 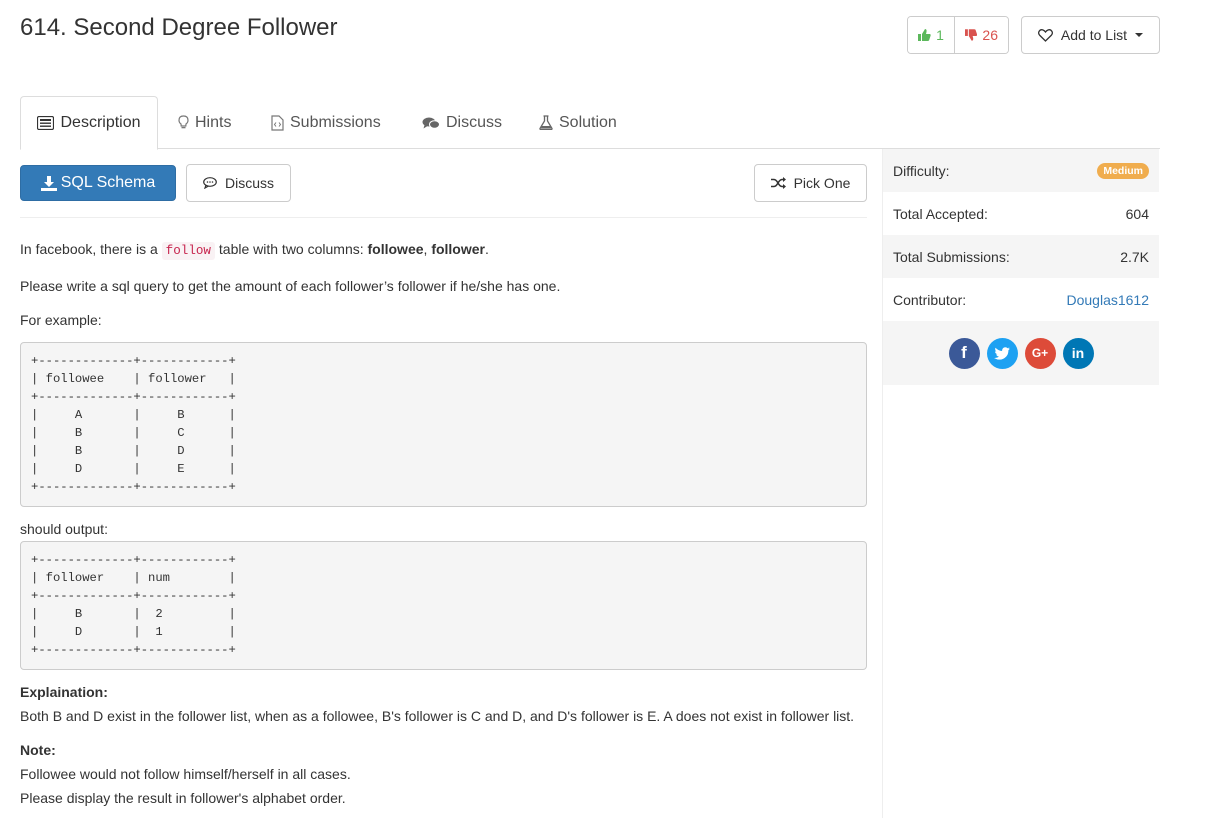 I want to click on tab-solution: Solution, so click(x=578, y=122).